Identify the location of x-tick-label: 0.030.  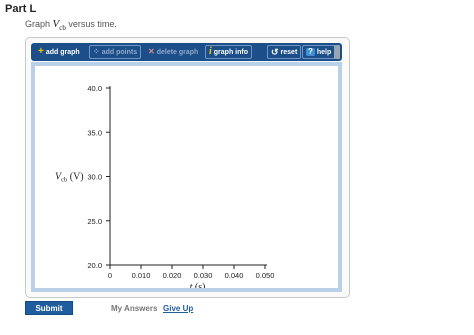
(203, 275).